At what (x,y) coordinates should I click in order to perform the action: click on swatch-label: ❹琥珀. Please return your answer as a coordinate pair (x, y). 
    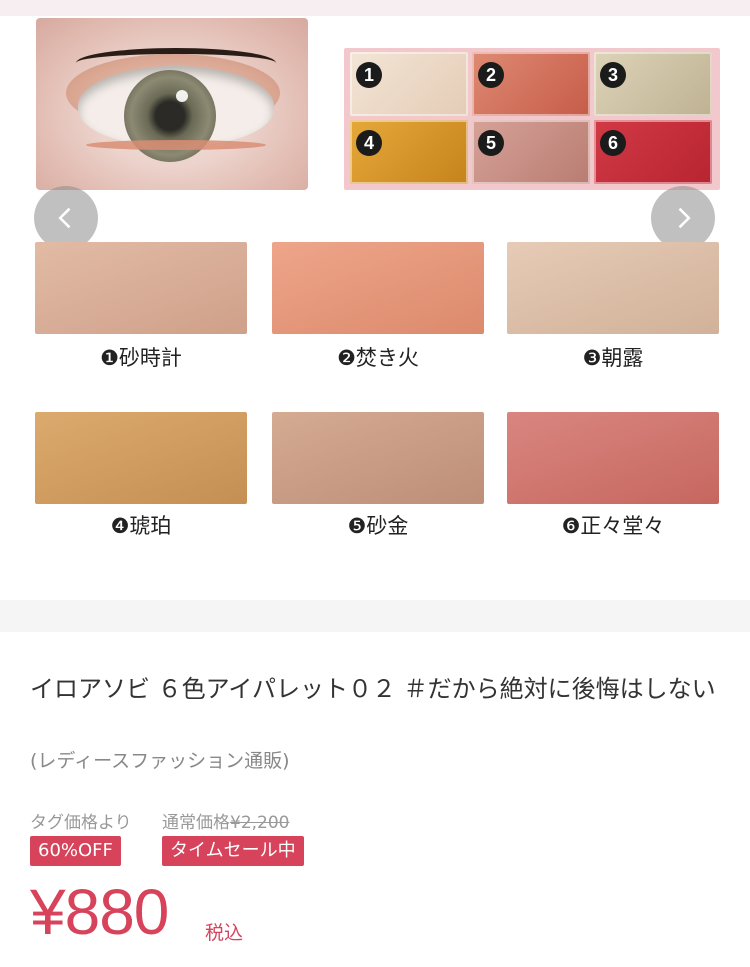
    Looking at the image, I should click on (141, 526).